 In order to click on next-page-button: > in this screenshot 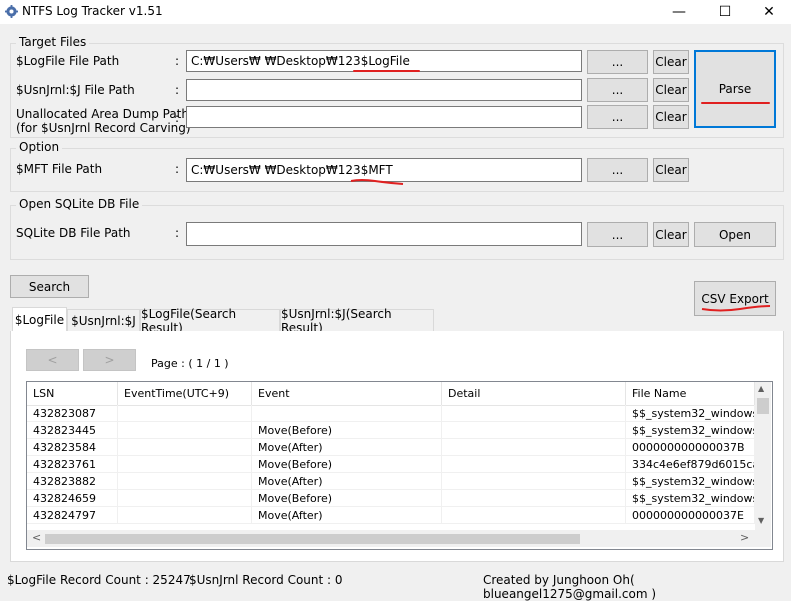, I will do `click(109, 360)`.